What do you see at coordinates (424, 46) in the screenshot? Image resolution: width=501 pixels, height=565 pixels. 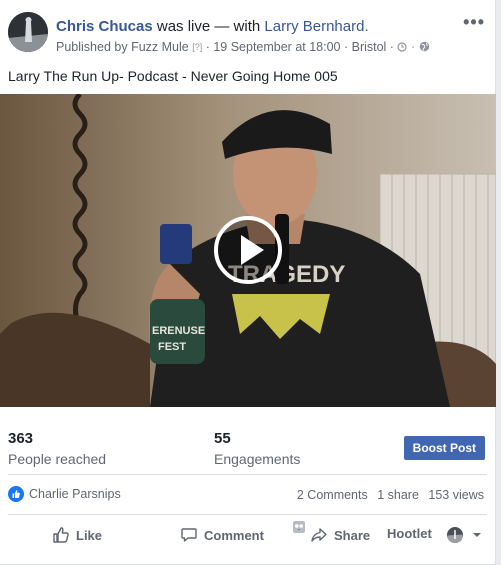 I see `globe-icon` at bounding box center [424, 46].